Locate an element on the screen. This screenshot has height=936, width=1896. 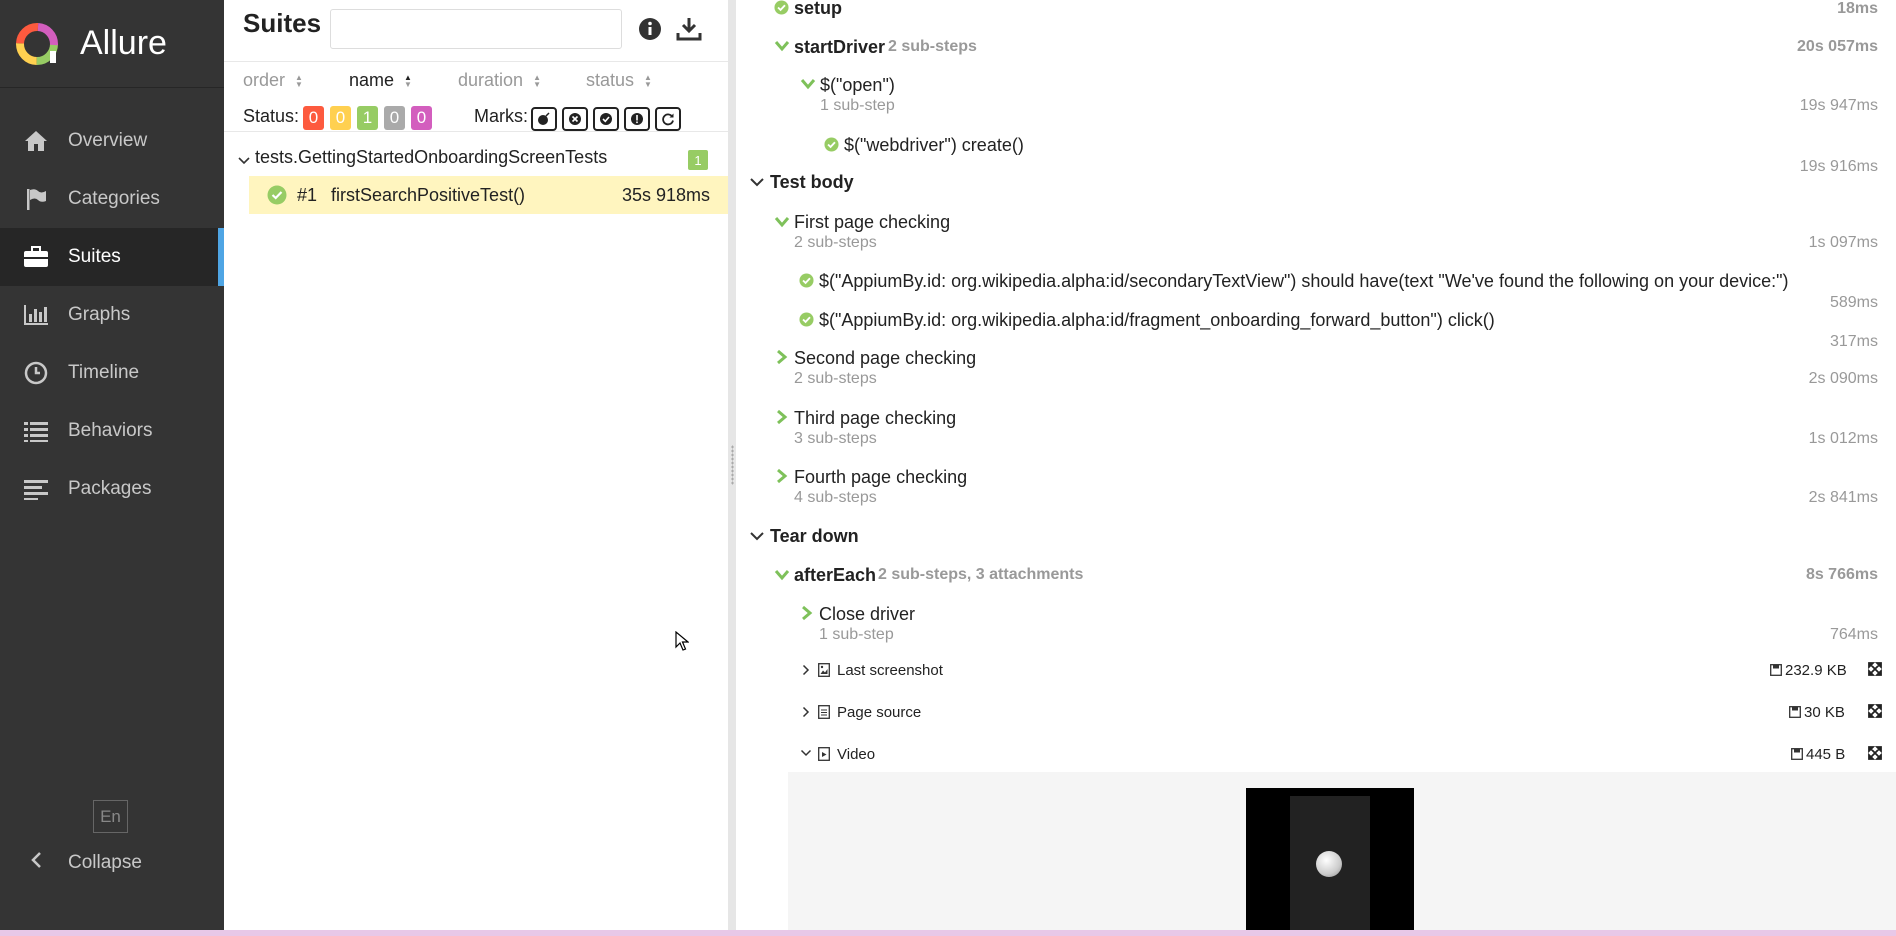
sidebar-item-categories: Categories is located at coordinates (112, 199).